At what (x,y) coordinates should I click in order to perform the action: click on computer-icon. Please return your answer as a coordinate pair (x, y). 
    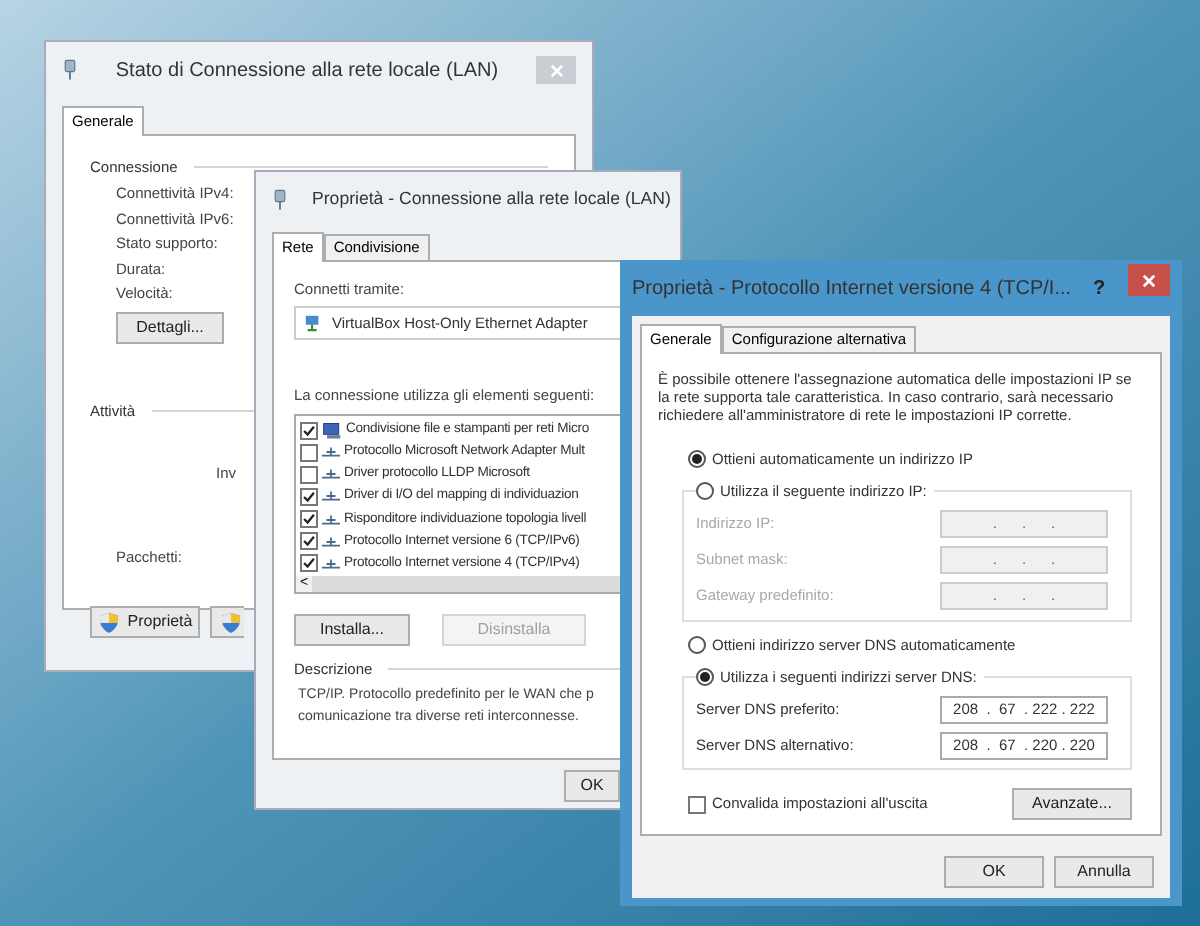
    Looking at the image, I should click on (332, 430).